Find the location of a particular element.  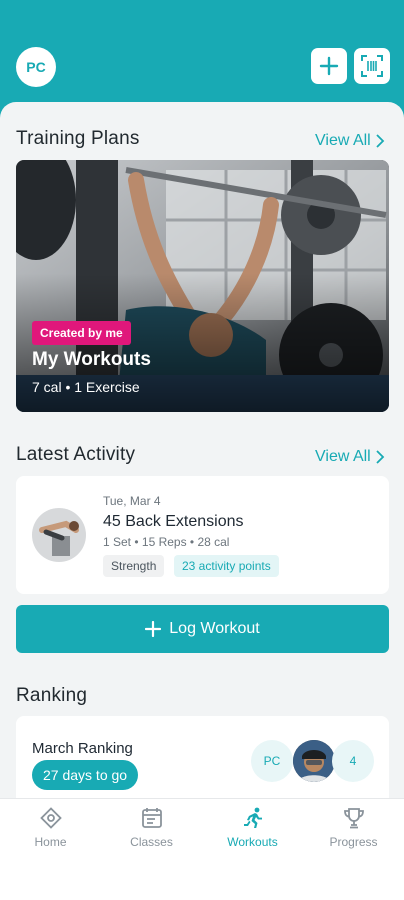

nav-home: Home is located at coordinates (50, 828).